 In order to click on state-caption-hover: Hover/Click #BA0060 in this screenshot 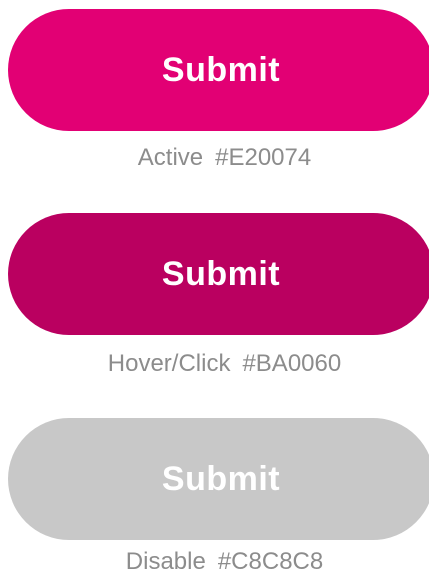, I will do `click(219, 364)`.